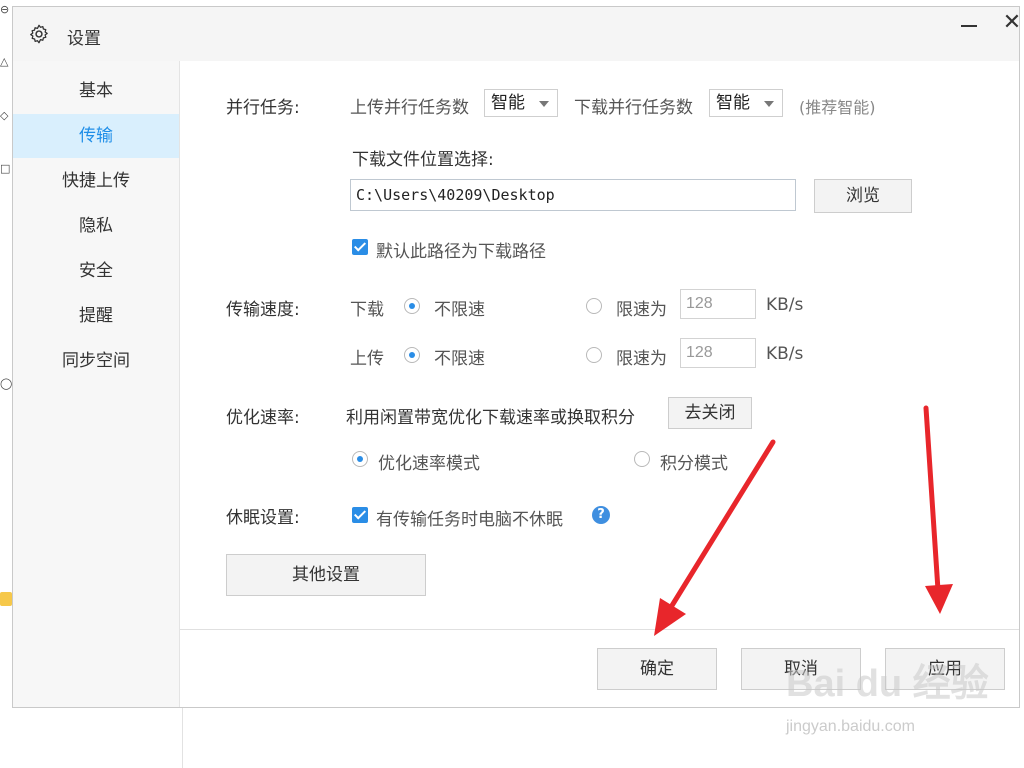 This screenshot has width=1024, height=768. What do you see at coordinates (96, 384) in the screenshot?
I see `settings-sidebar: 基本 传输 快捷上传 隐私 安全 提醒 同步空间` at bounding box center [96, 384].